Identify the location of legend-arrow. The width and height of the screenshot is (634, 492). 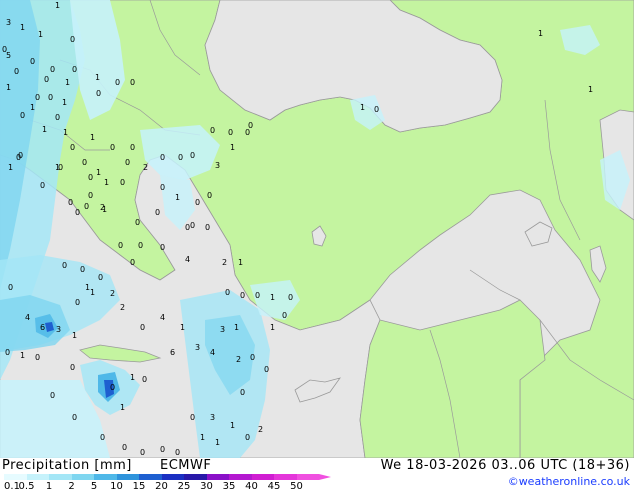
(325, 477).